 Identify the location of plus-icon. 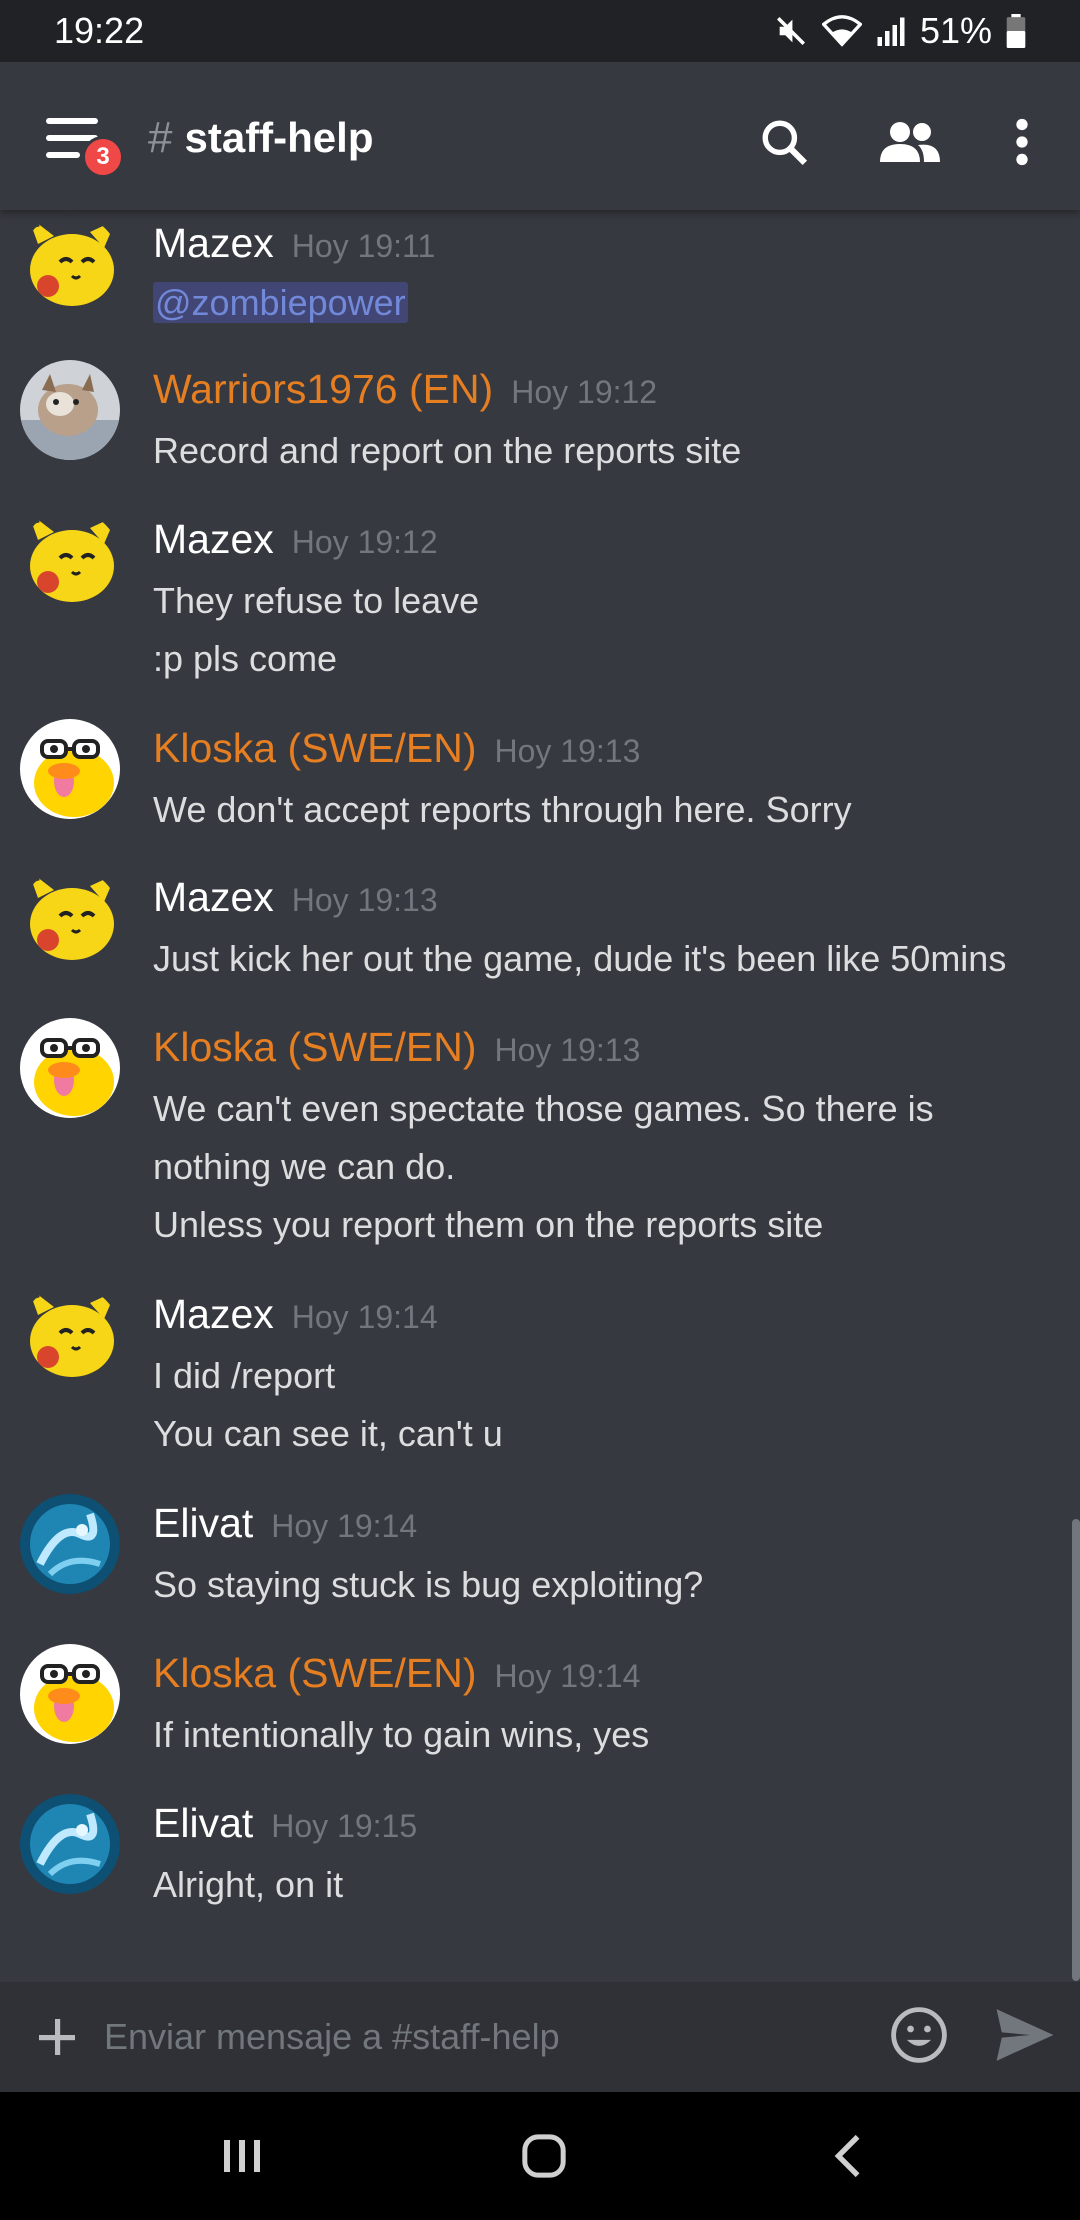
(57, 2037).